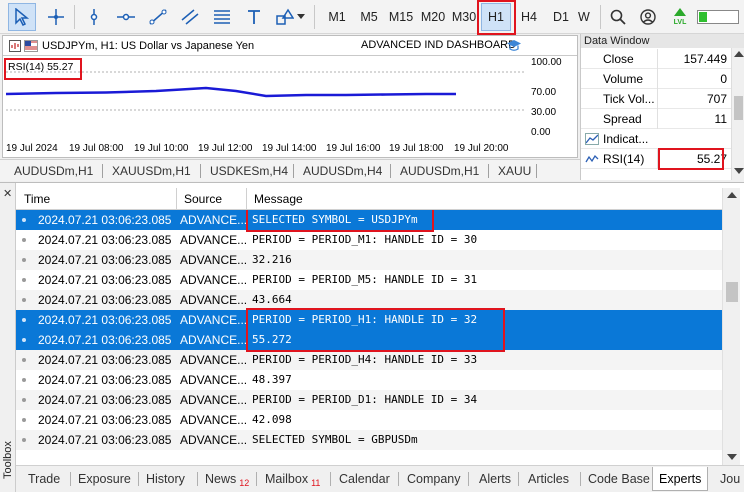 The width and height of the screenshot is (744, 492). I want to click on tab-exposure: Exposure, so click(104, 479).